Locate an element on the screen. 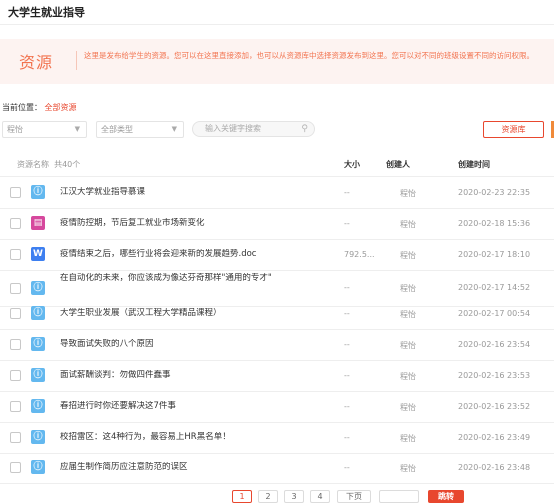  search-input: 输入关键字搜索 ⚲ is located at coordinates (253, 129).